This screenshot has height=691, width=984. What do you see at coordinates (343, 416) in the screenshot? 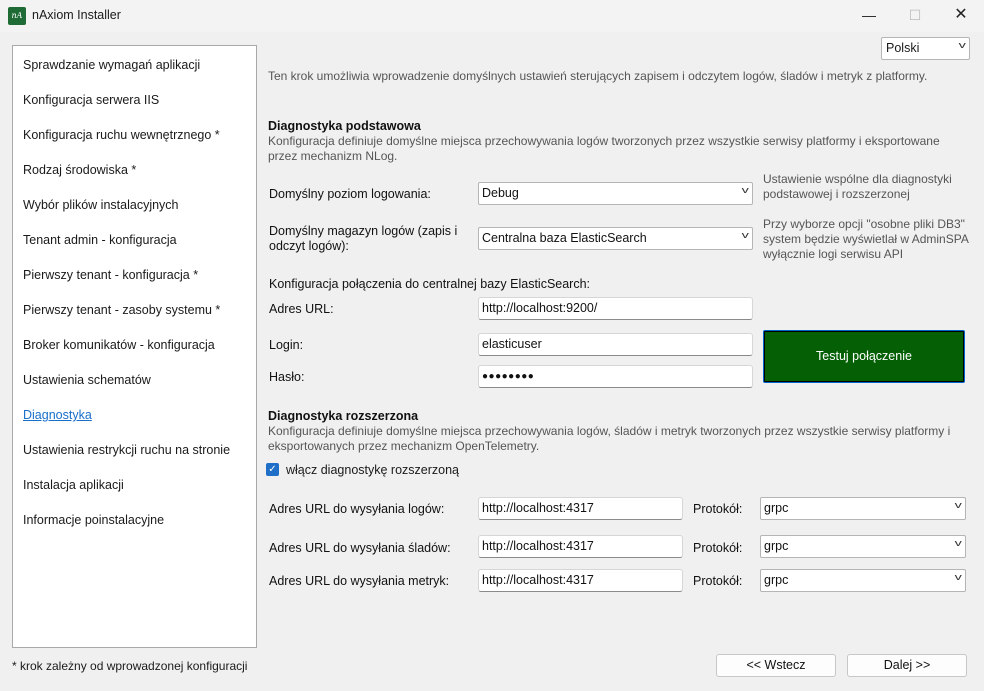
I see `extended-section-title: Diagnostyka rozszerzona` at bounding box center [343, 416].